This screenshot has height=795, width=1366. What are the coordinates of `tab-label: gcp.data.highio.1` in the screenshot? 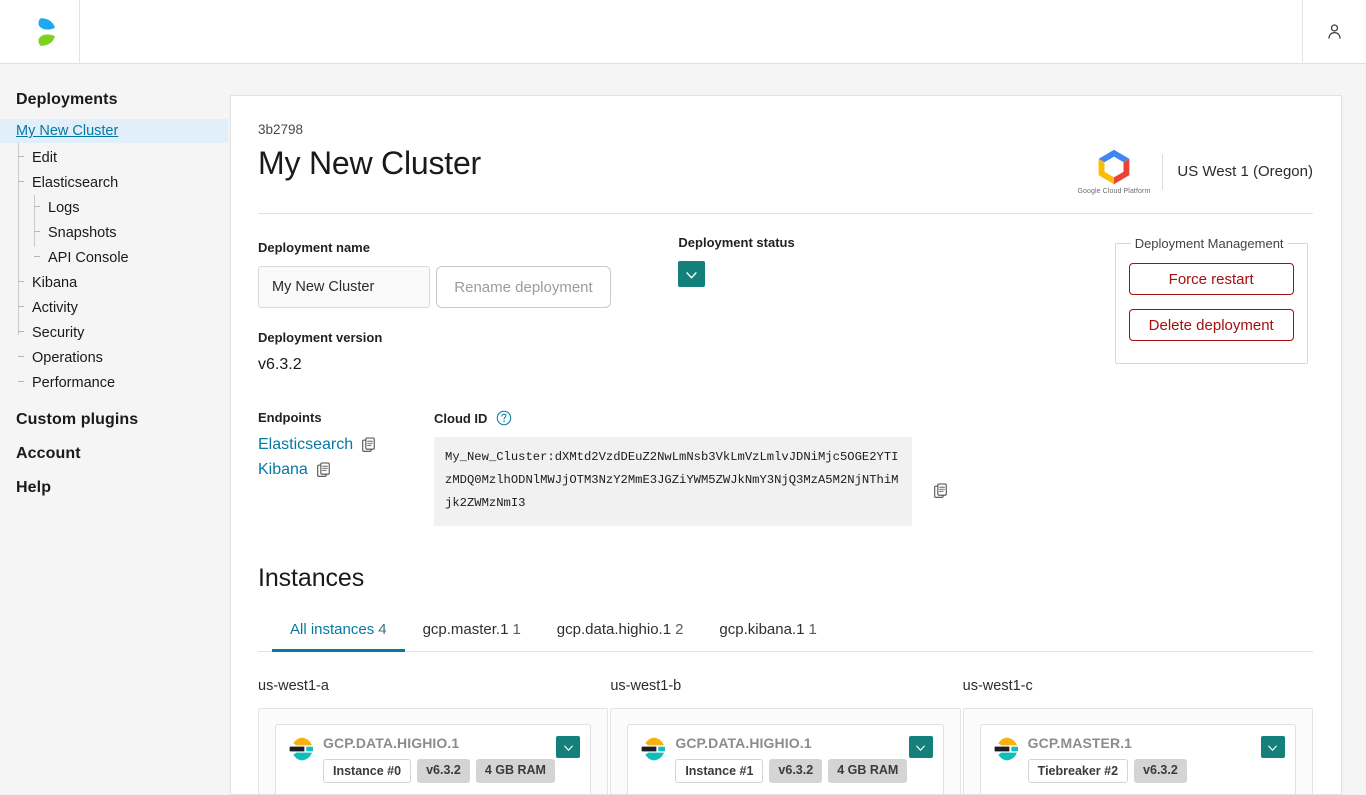 It's located at (614, 629).